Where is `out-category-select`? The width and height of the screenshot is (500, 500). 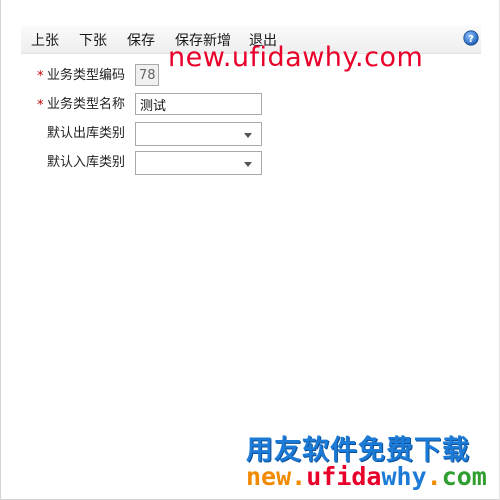
out-category-select is located at coordinates (198, 134).